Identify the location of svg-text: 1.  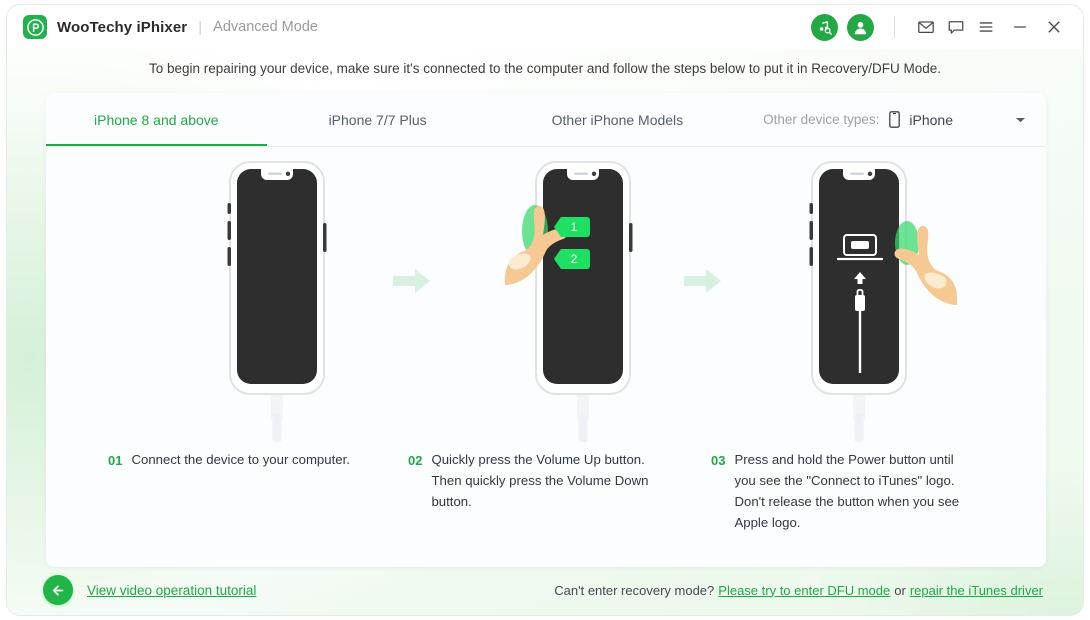
(574, 227).